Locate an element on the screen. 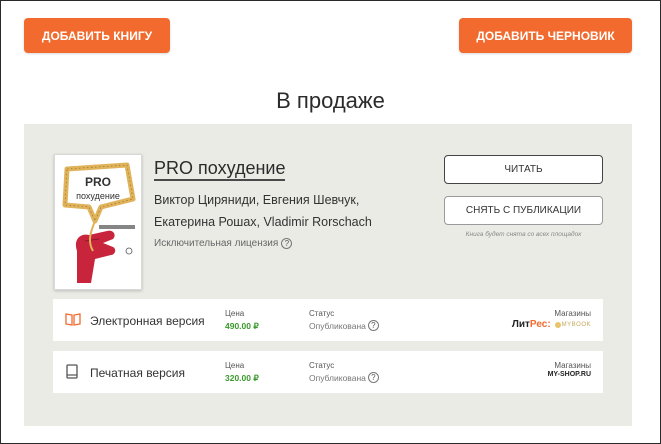 This screenshot has height=444, width=661. stores-list: MY-SHOP.RU is located at coordinates (569, 374).